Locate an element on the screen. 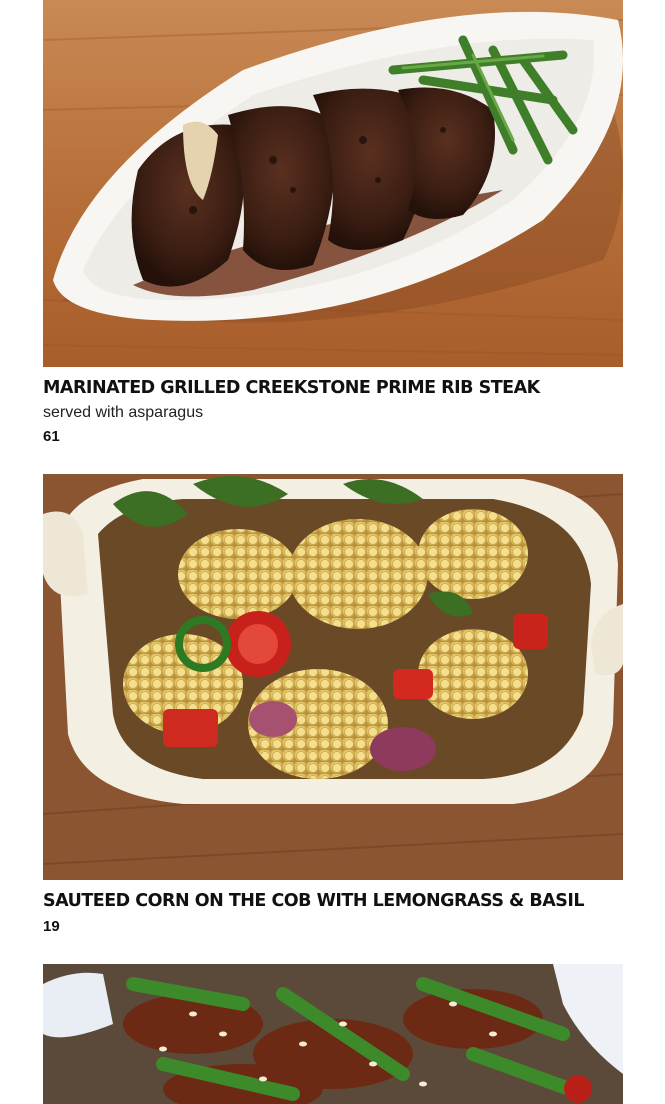 This screenshot has height=1104, width=665. menu-item is located at coordinates (333, 1034).